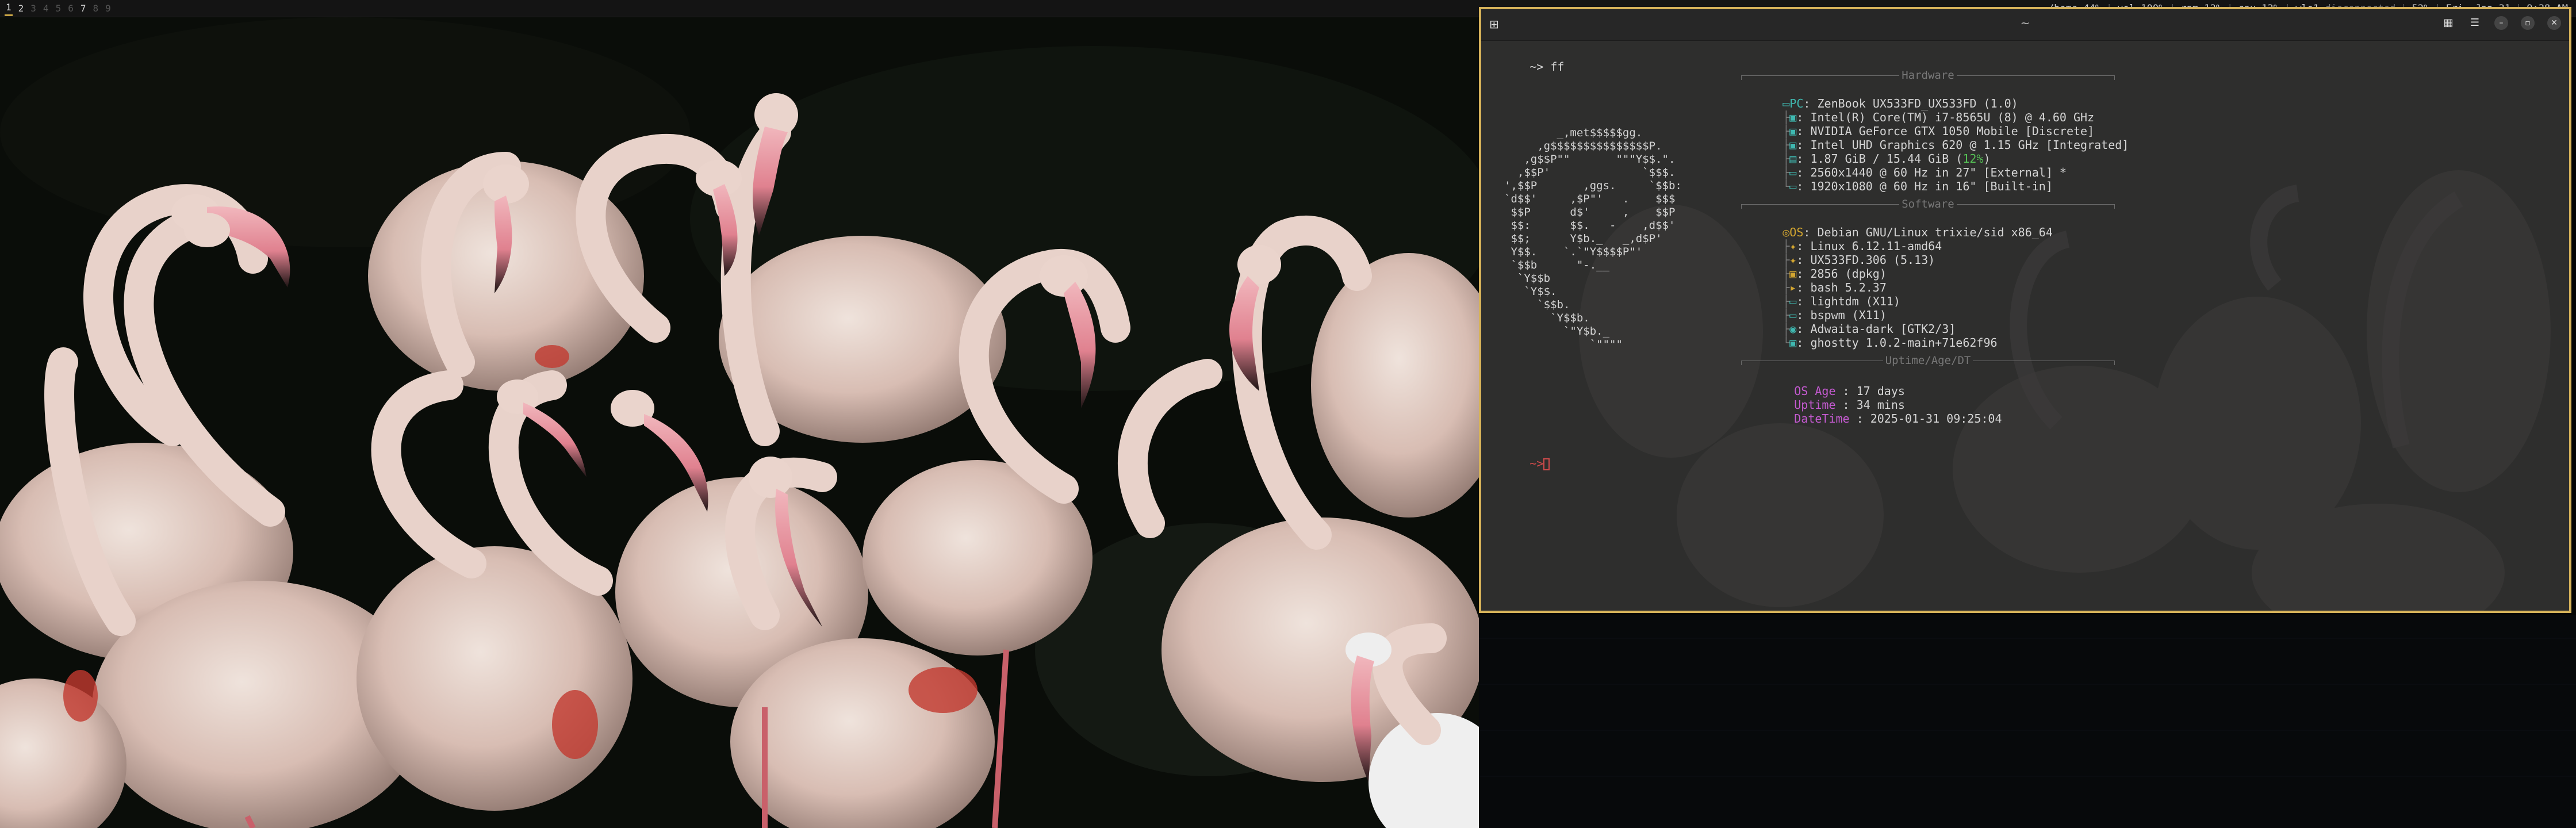 The image size is (2576, 828). I want to click on menu-icon: ☰, so click(2475, 23).